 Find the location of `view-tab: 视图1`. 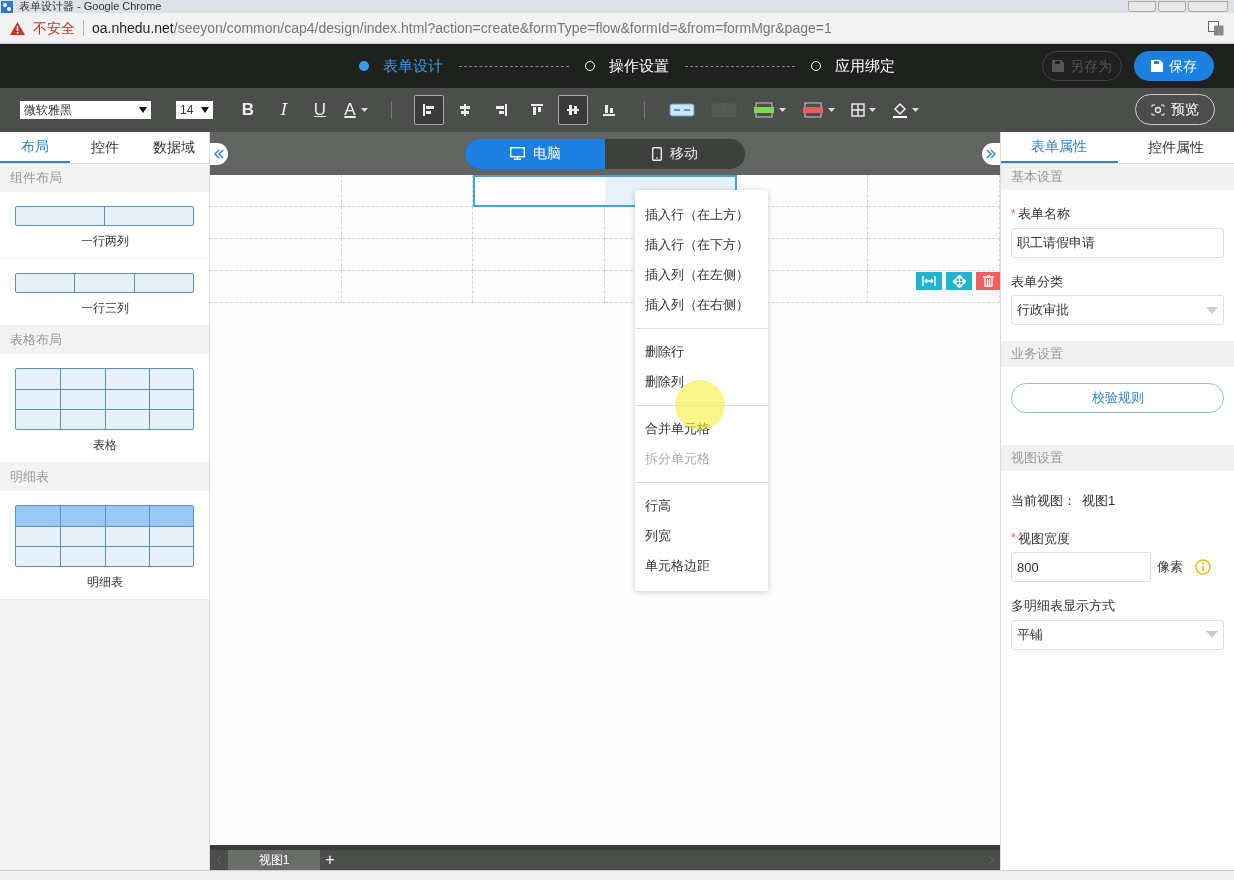

view-tab: 视图1 is located at coordinates (274, 860).